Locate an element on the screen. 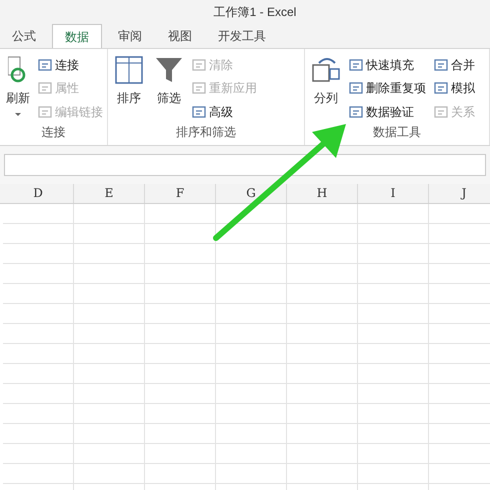 This screenshot has width=490, height=490. column-header: J is located at coordinates (459, 193).